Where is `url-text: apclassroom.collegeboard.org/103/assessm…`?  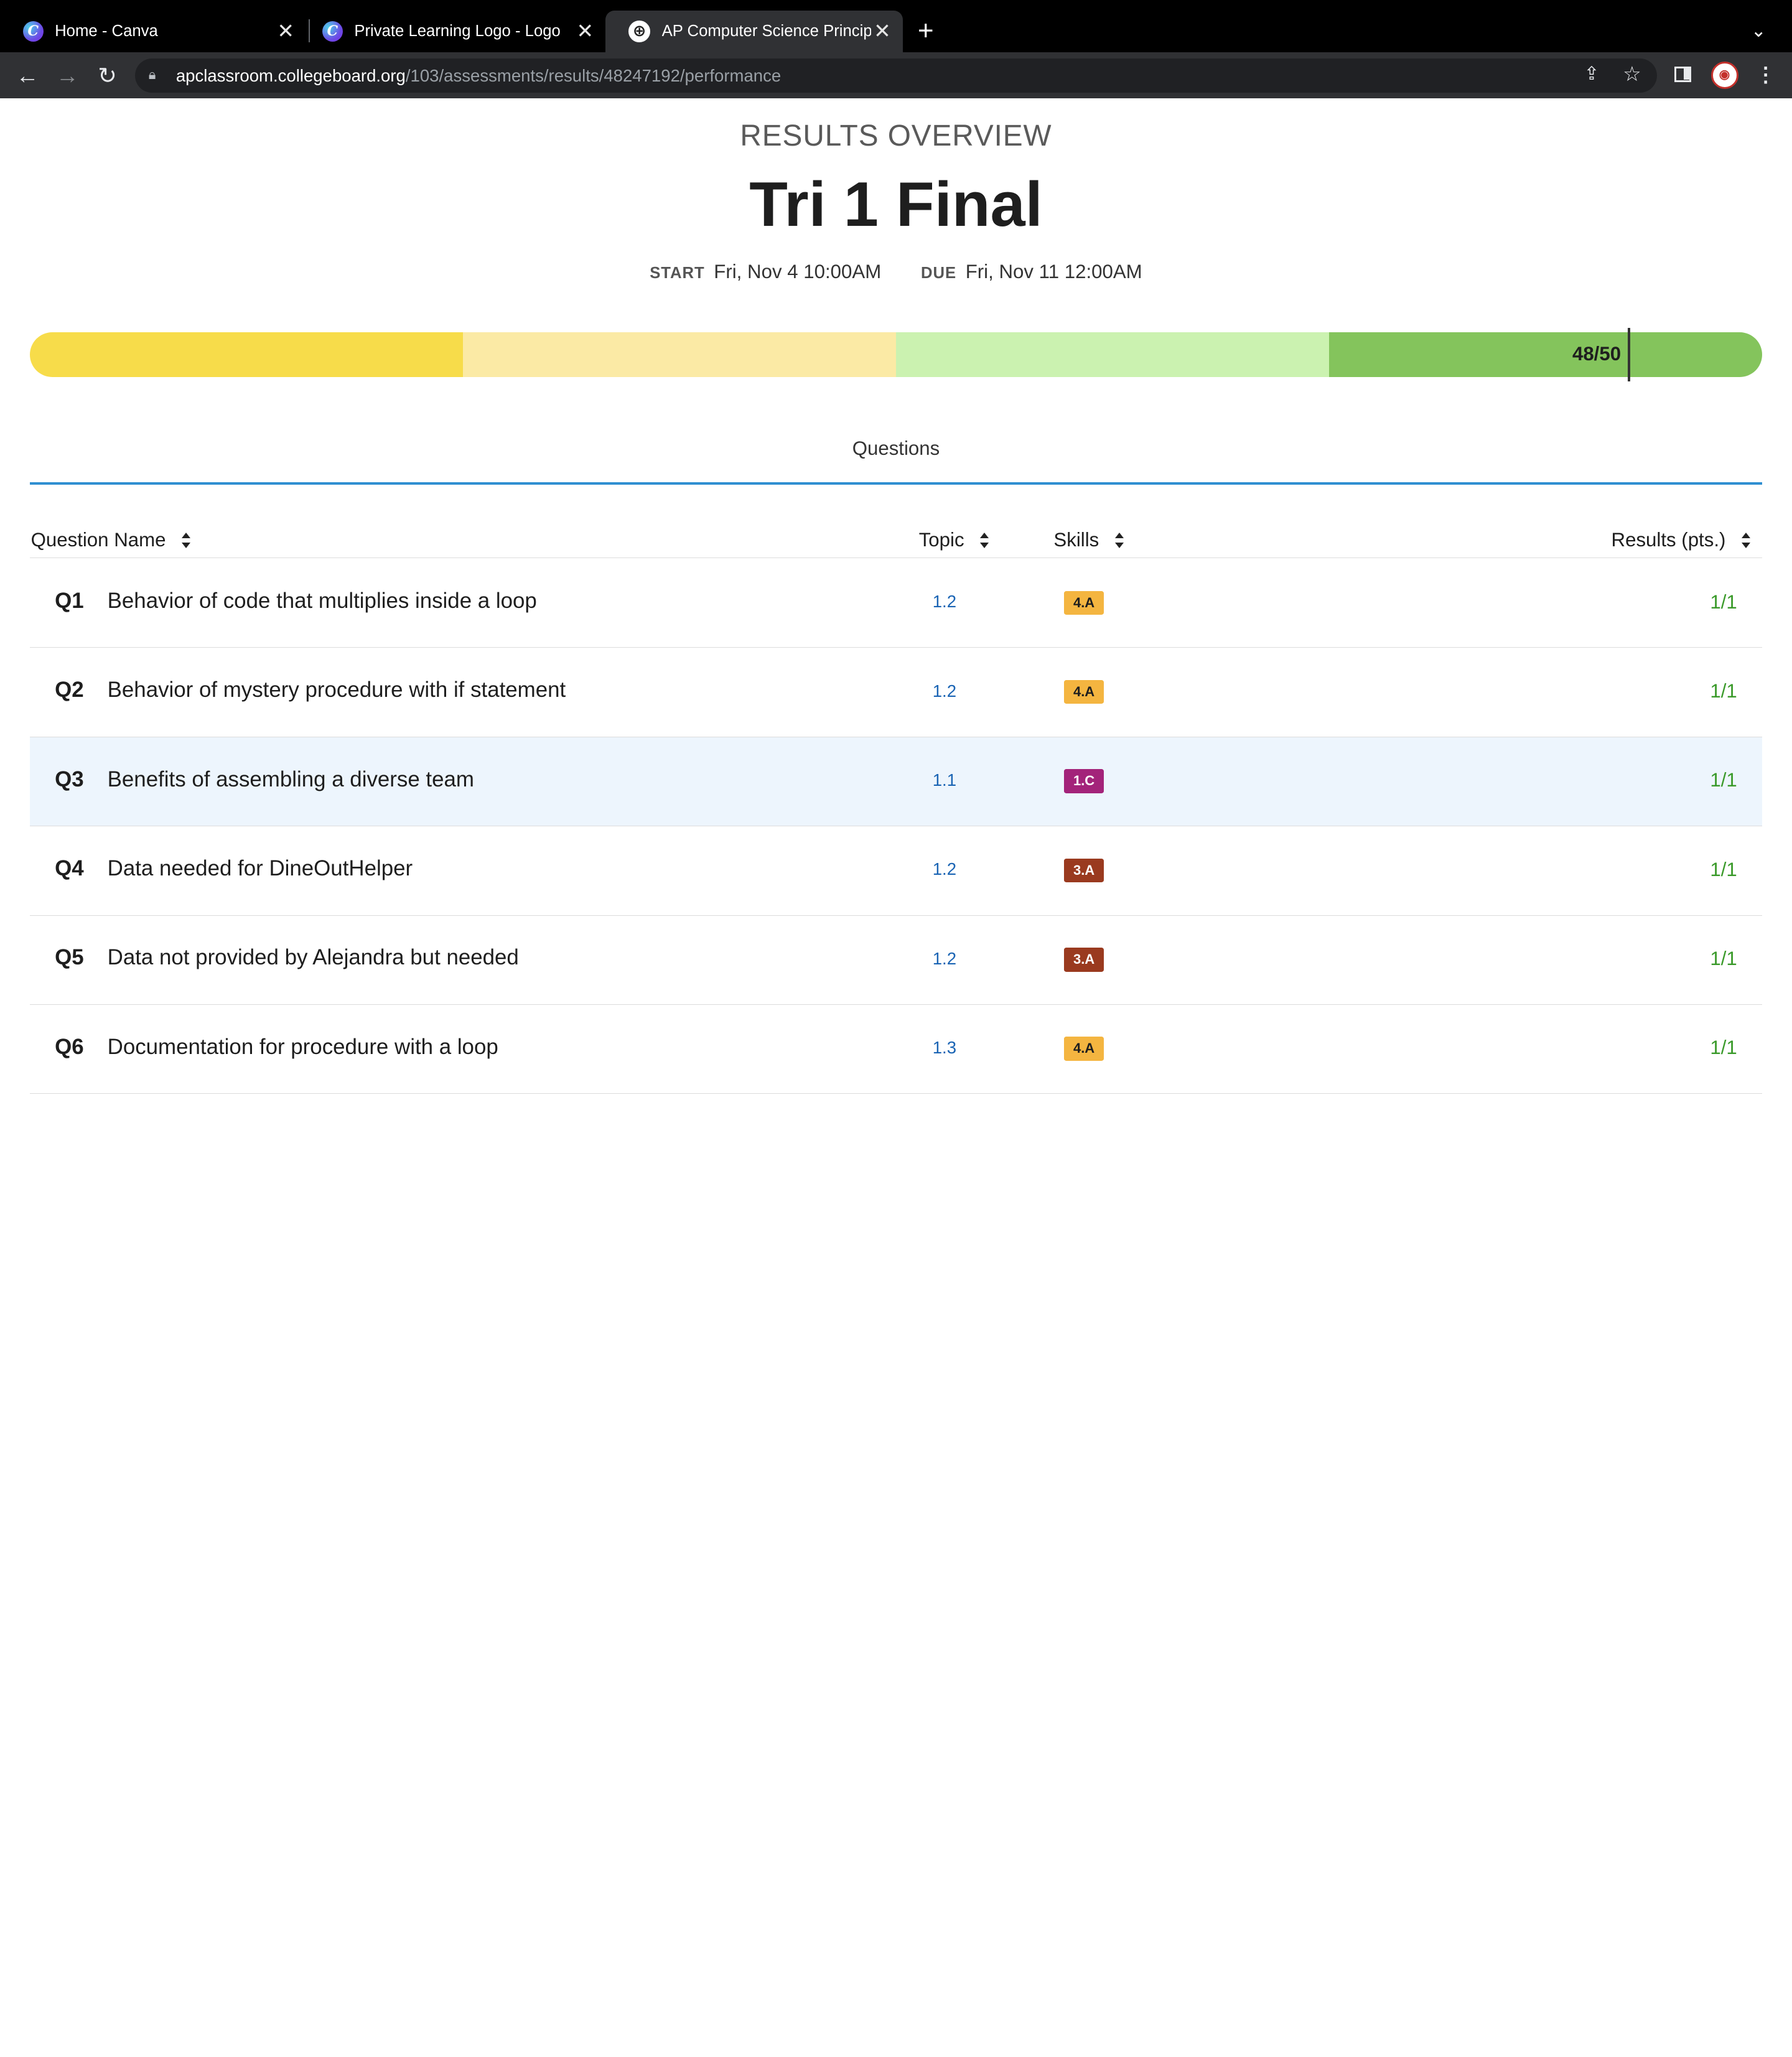 url-text: apclassroom.collegeboard.org/103/assessm… is located at coordinates (479, 75).